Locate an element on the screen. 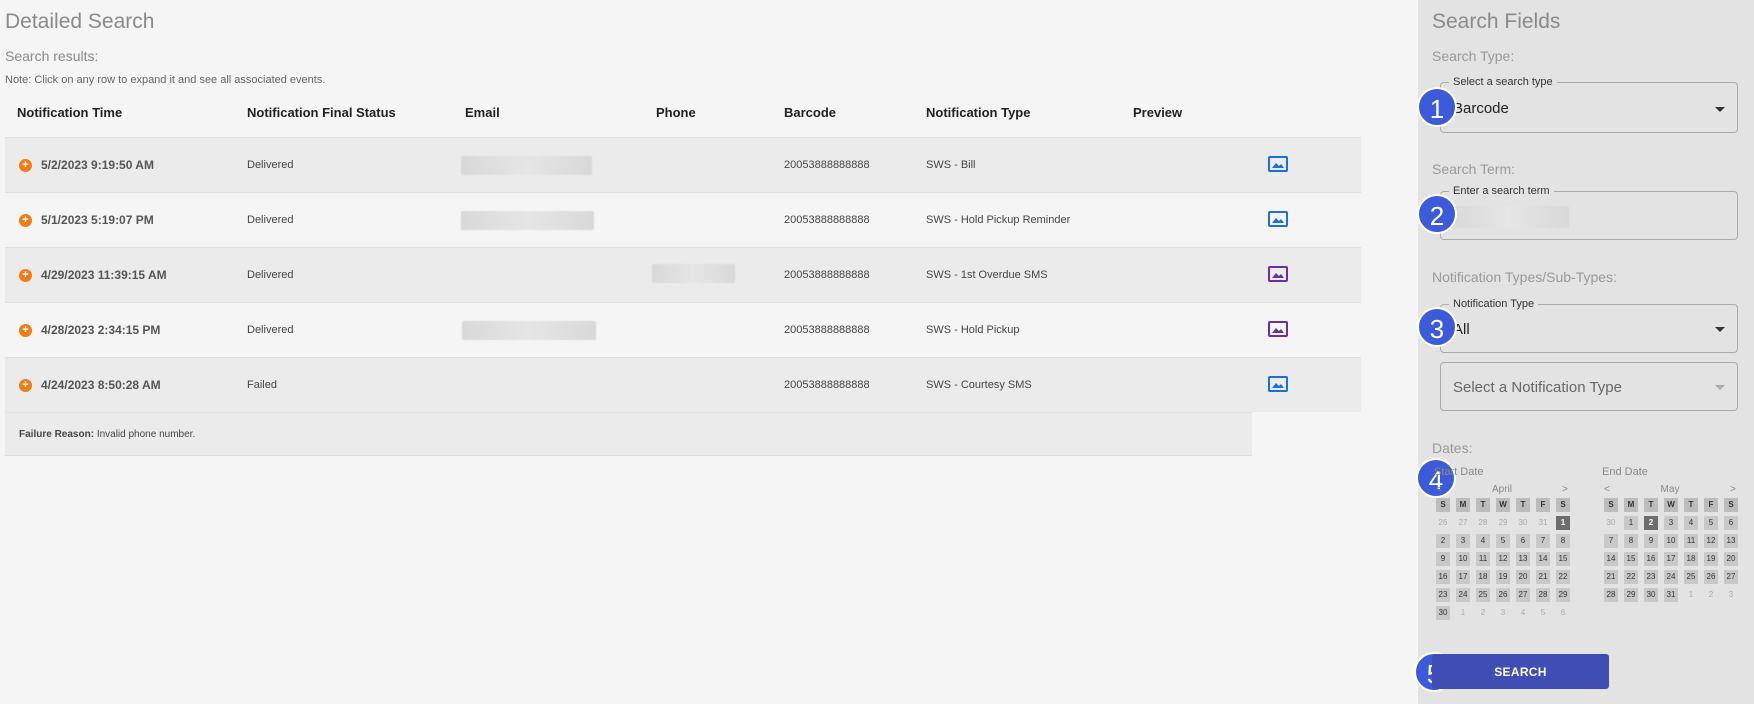  header-email: Email is located at coordinates (482, 112).